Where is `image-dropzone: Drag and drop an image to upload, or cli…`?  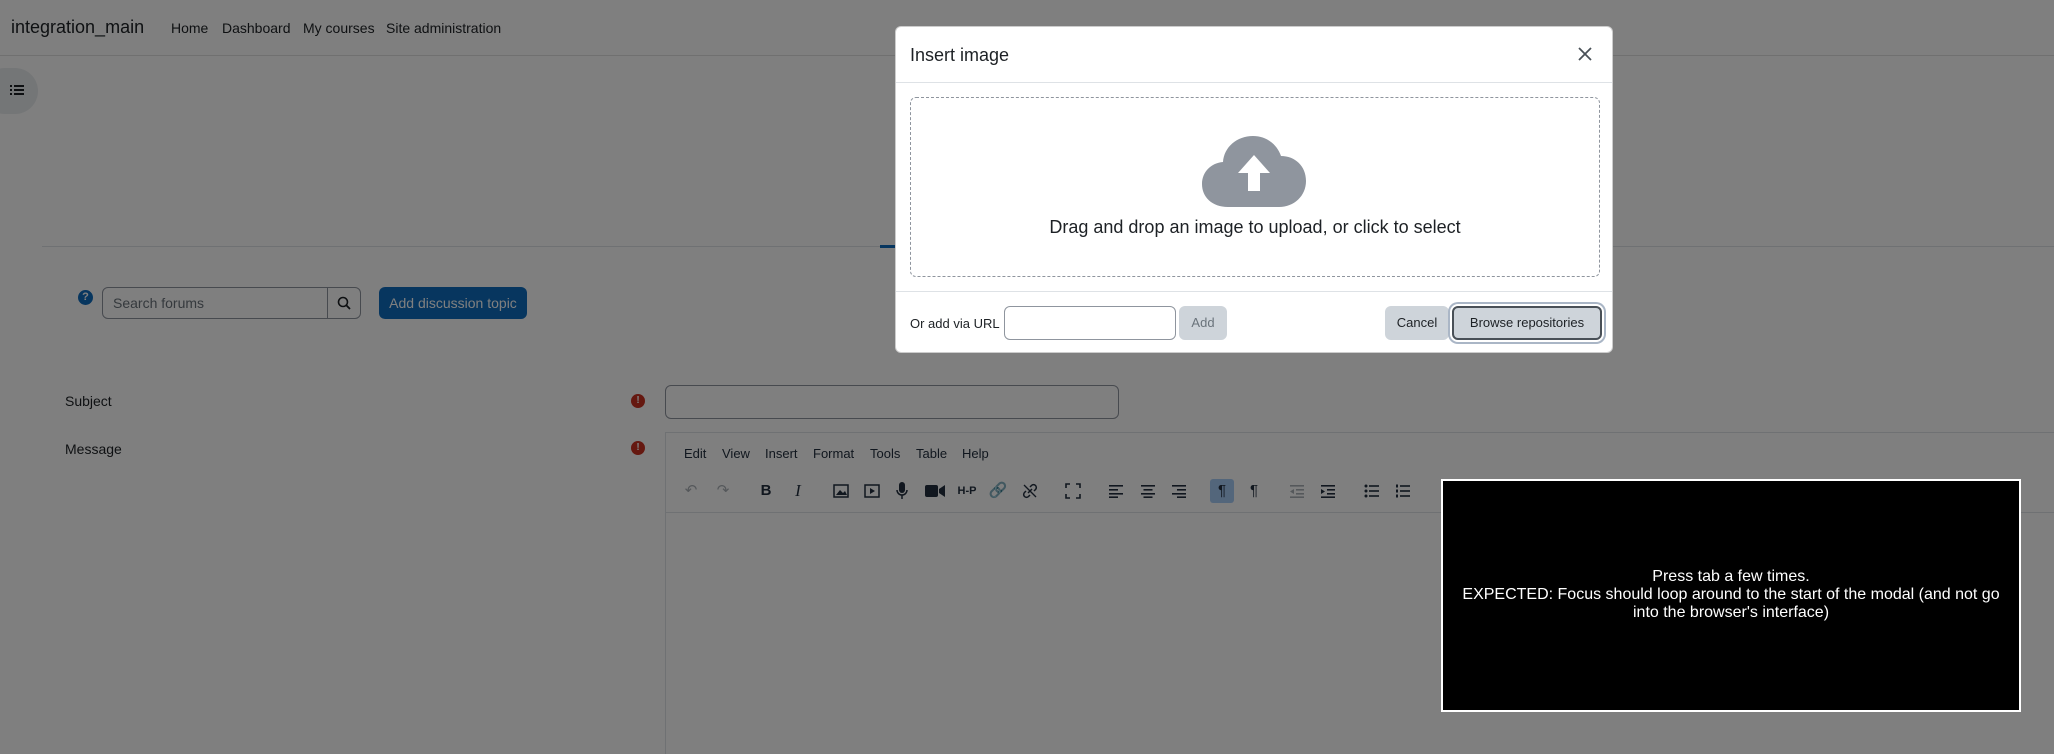
image-dropzone: Drag and drop an image to upload, or cli… is located at coordinates (1255, 187).